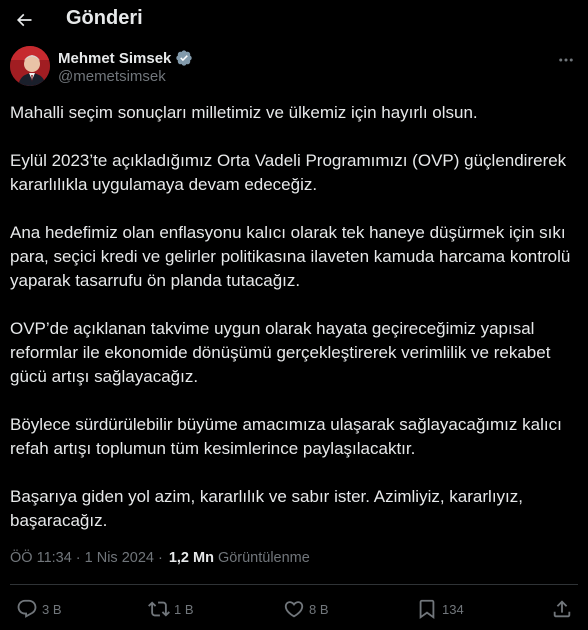 This screenshot has width=588, height=630. I want to click on share-button, so click(562, 609).